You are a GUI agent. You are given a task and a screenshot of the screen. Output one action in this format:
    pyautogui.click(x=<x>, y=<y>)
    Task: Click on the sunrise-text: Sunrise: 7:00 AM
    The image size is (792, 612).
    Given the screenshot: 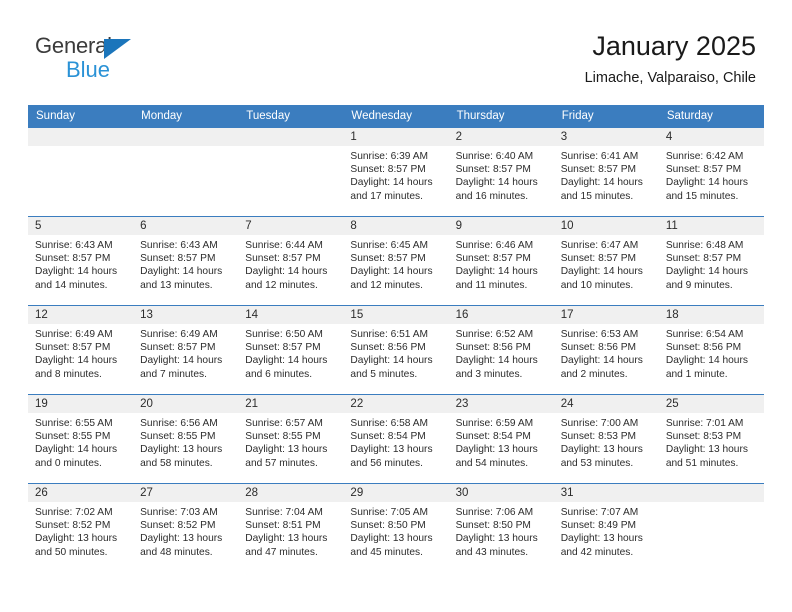 What is the action you would take?
    pyautogui.click(x=599, y=423)
    